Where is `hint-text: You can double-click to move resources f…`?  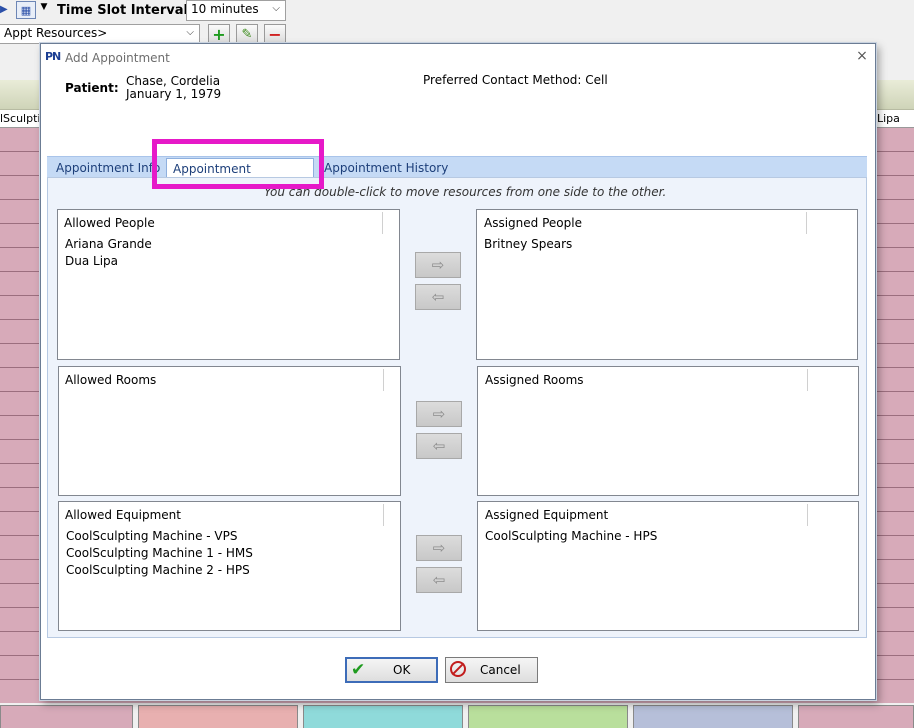
hint-text: You can double-click to move resources f… is located at coordinates (465, 192).